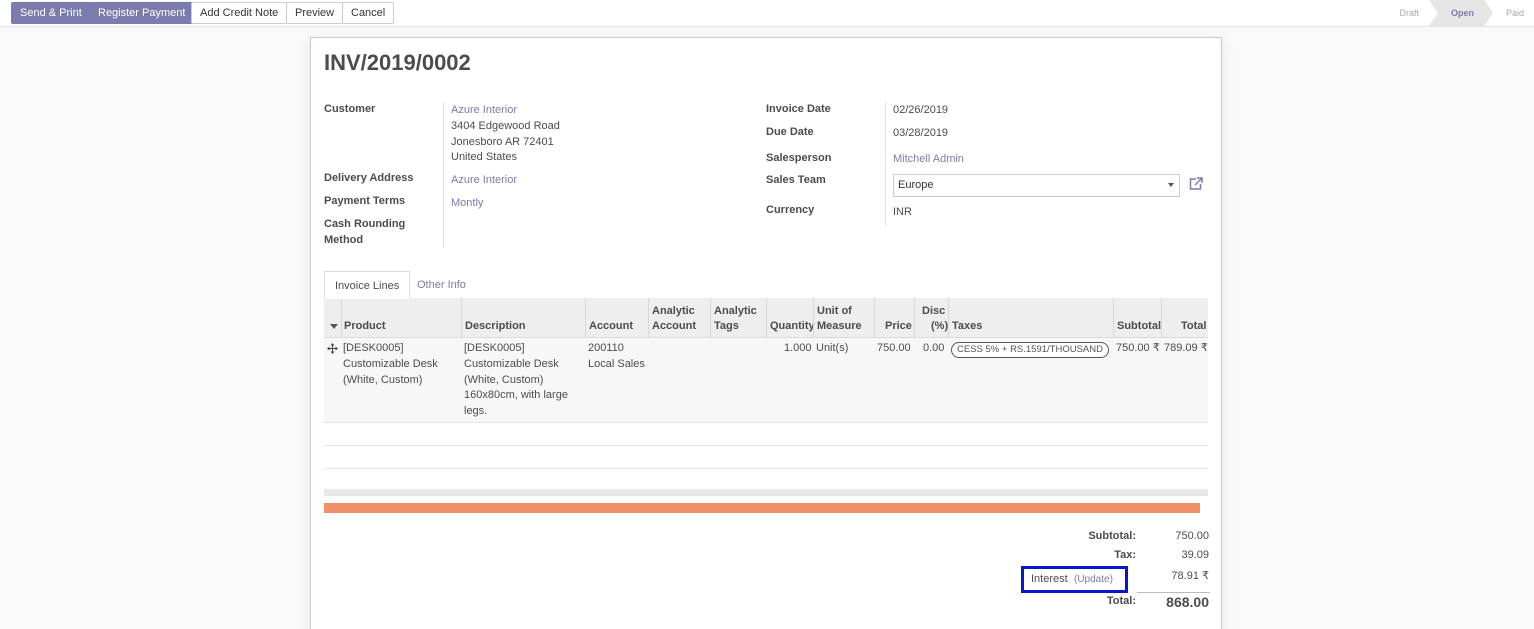 The height and width of the screenshot is (629, 1534). What do you see at coordinates (1030, 350) in the screenshot?
I see `tax-tag: CESS 5% + RS.1591/THOUSAND` at bounding box center [1030, 350].